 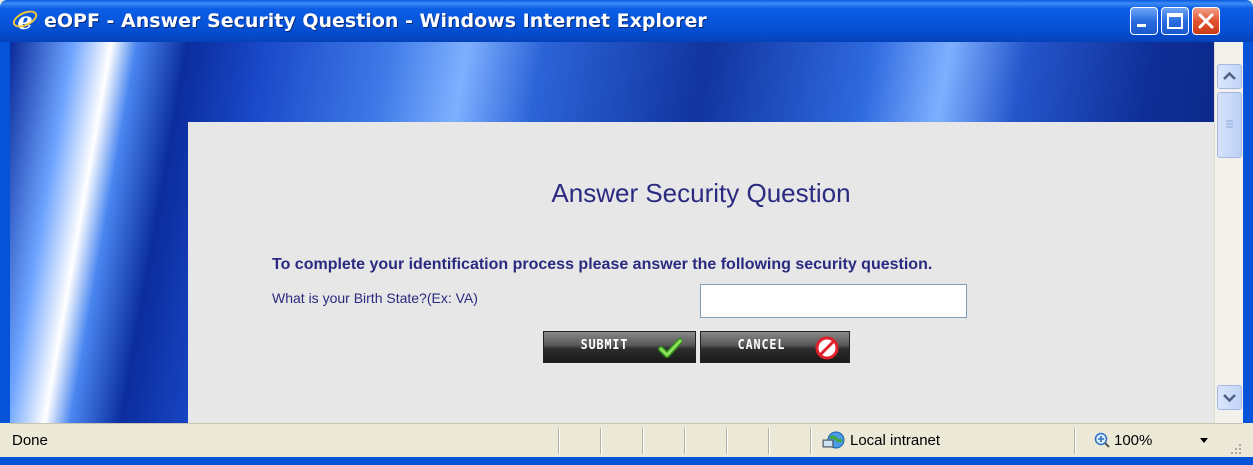 I want to click on close-icon, so click(x=1206, y=21).